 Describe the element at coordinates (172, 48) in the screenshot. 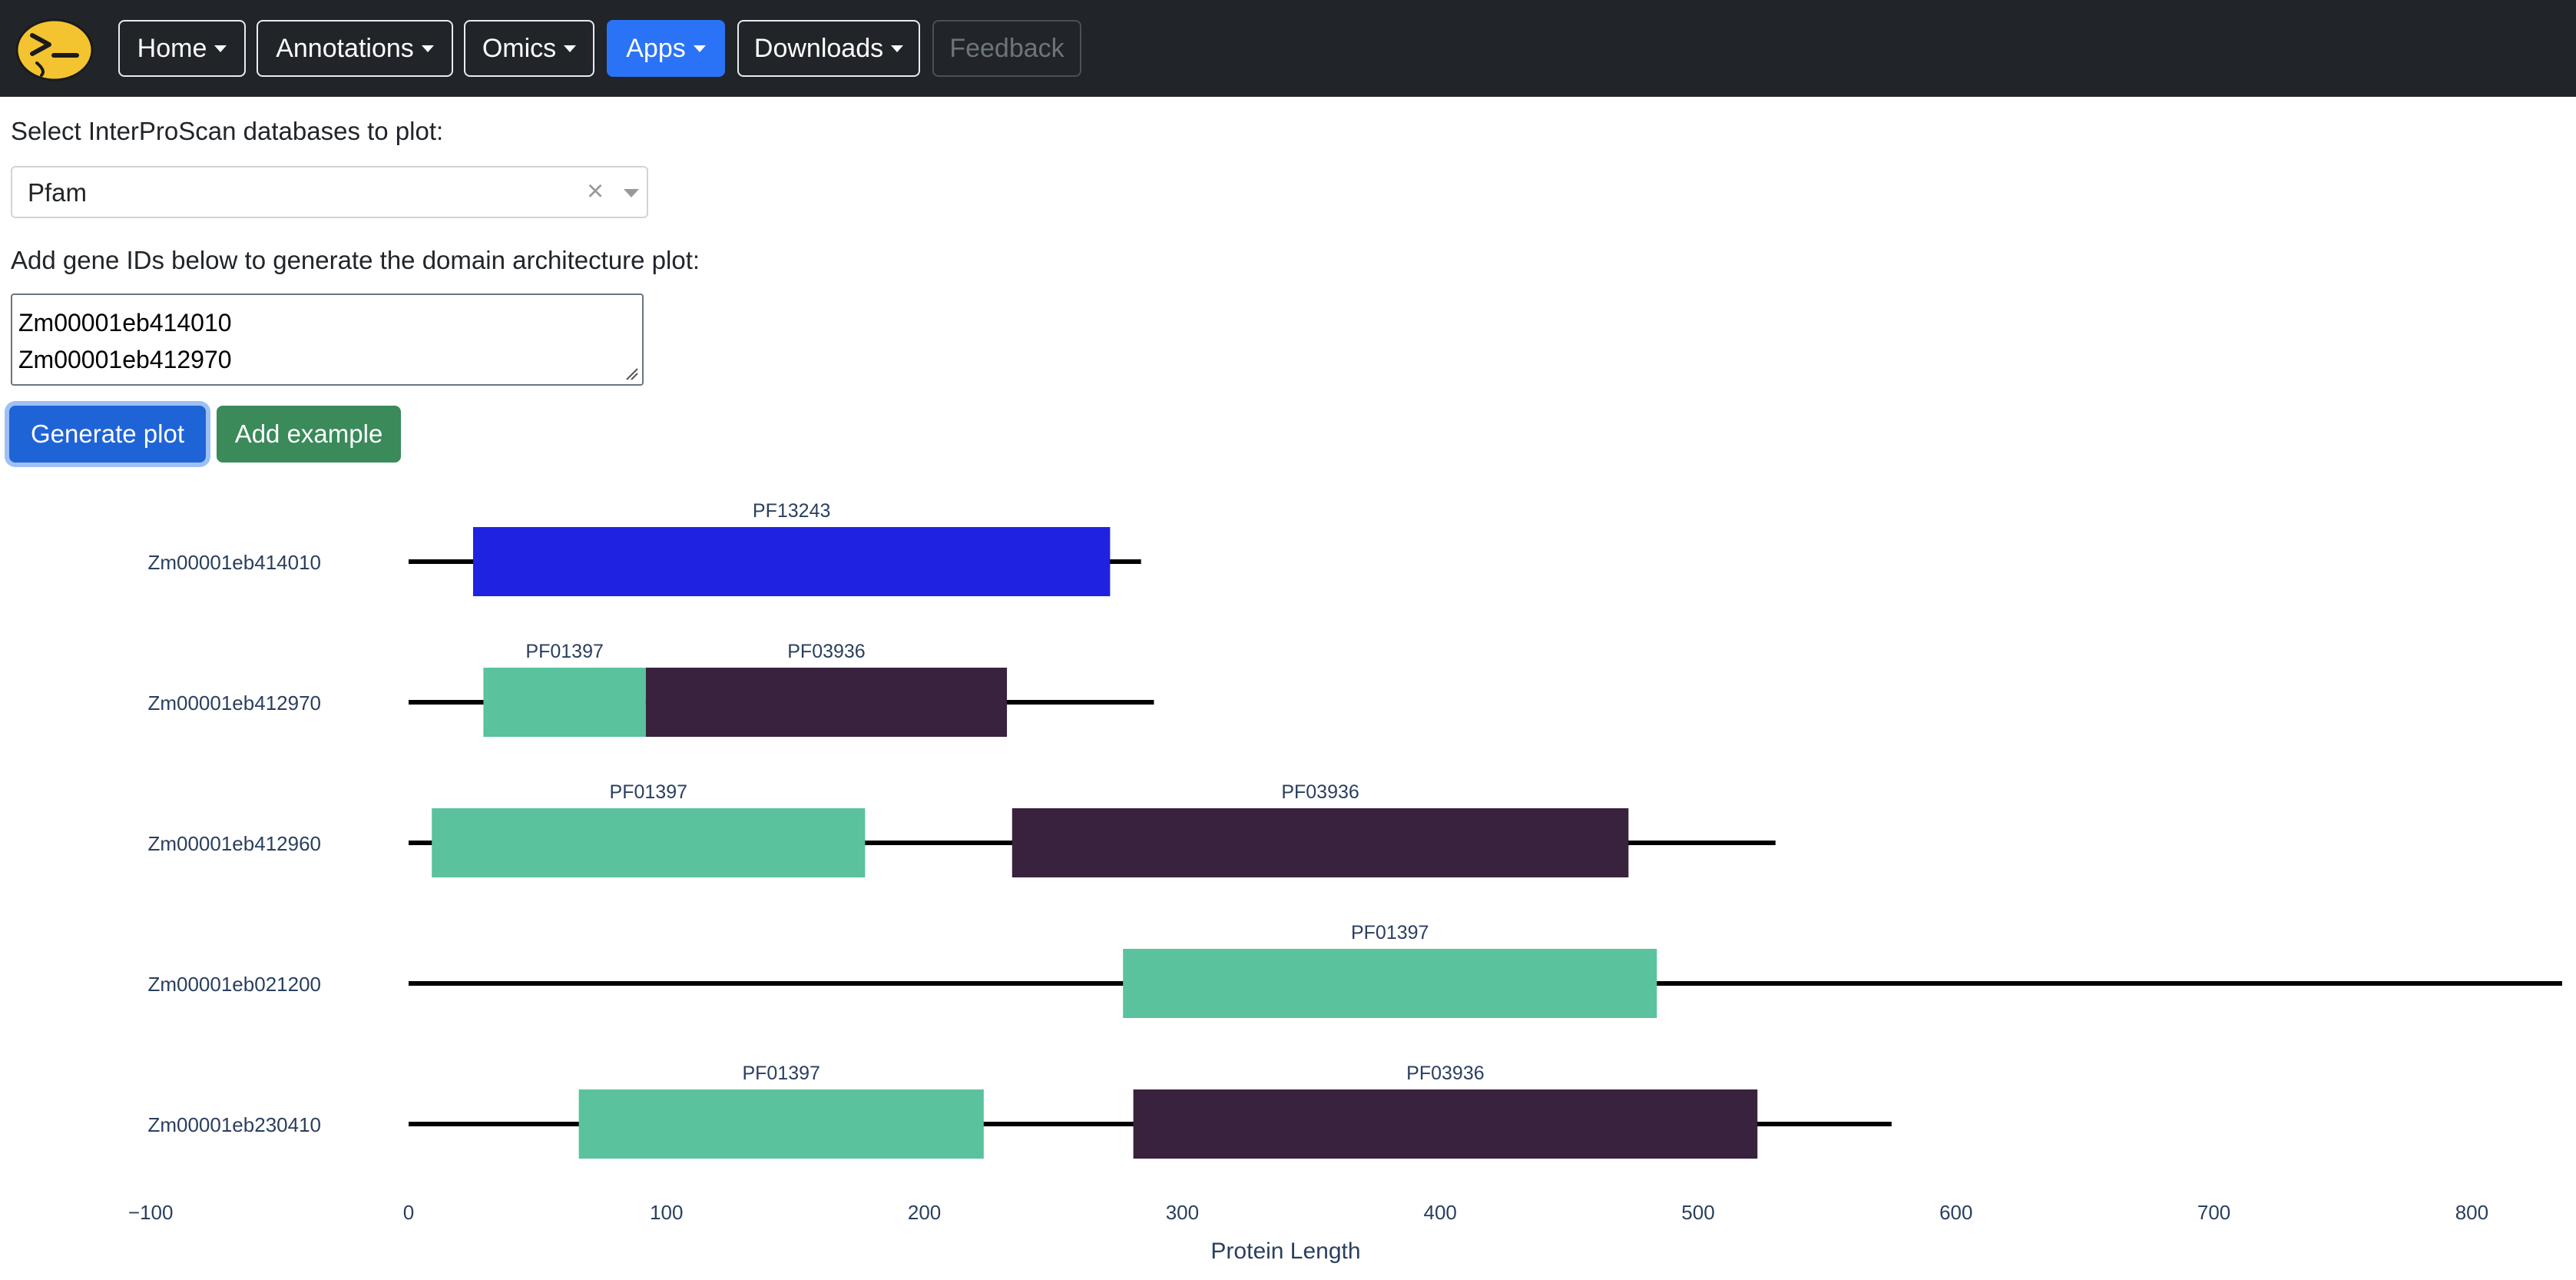

I see `nav-home-label: Home` at that location.